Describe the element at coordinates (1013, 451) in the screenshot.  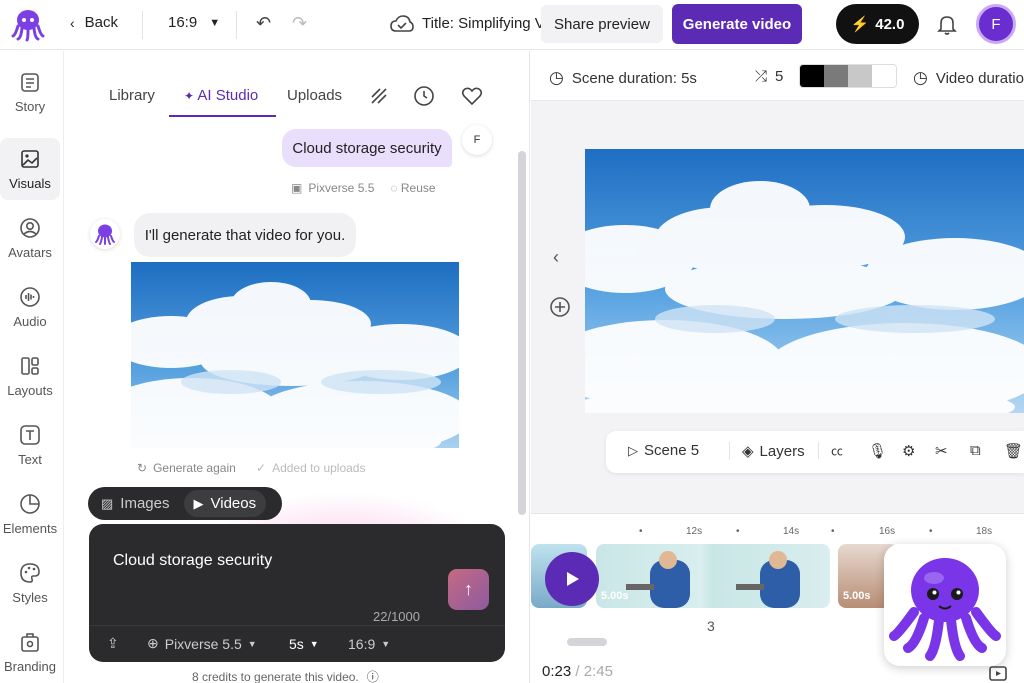
I see `trash-icon: 🗑︎` at that location.